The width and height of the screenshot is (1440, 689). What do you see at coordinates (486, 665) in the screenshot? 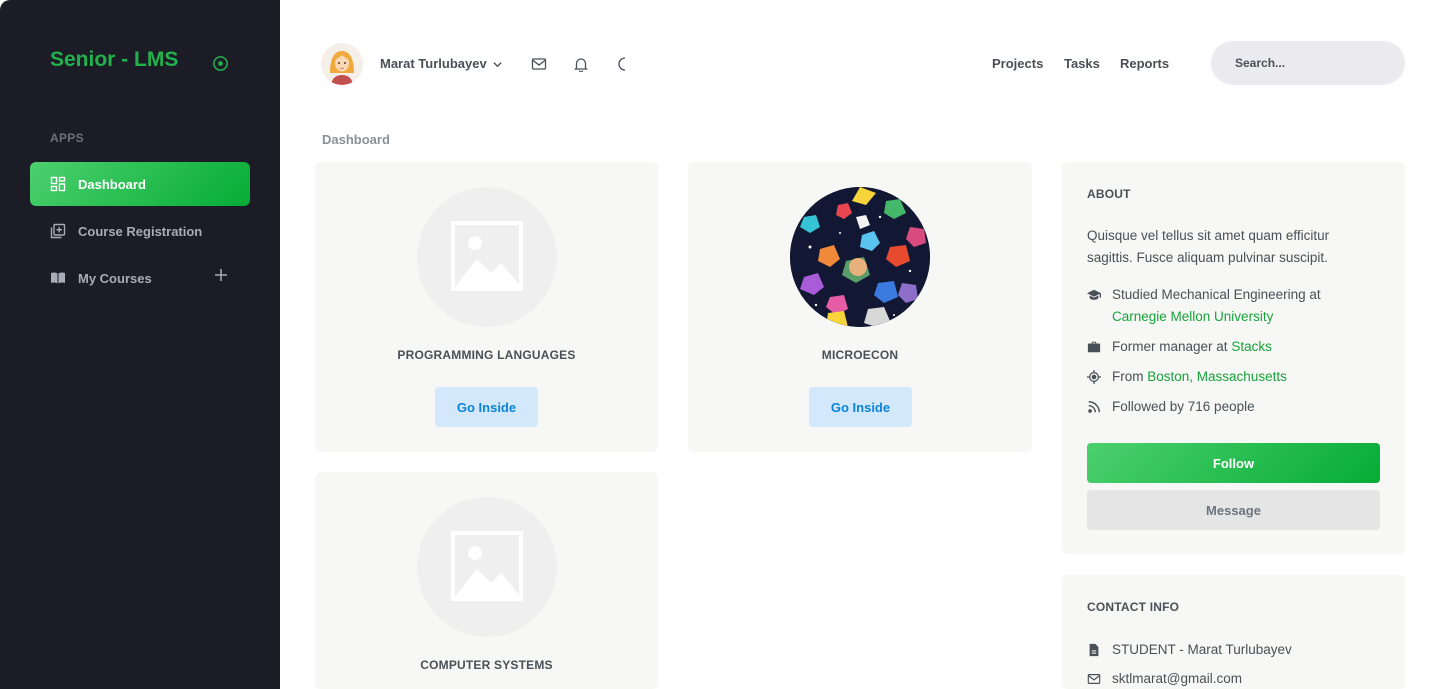
I see `course-title: COMPUTER SYSTEMS` at bounding box center [486, 665].